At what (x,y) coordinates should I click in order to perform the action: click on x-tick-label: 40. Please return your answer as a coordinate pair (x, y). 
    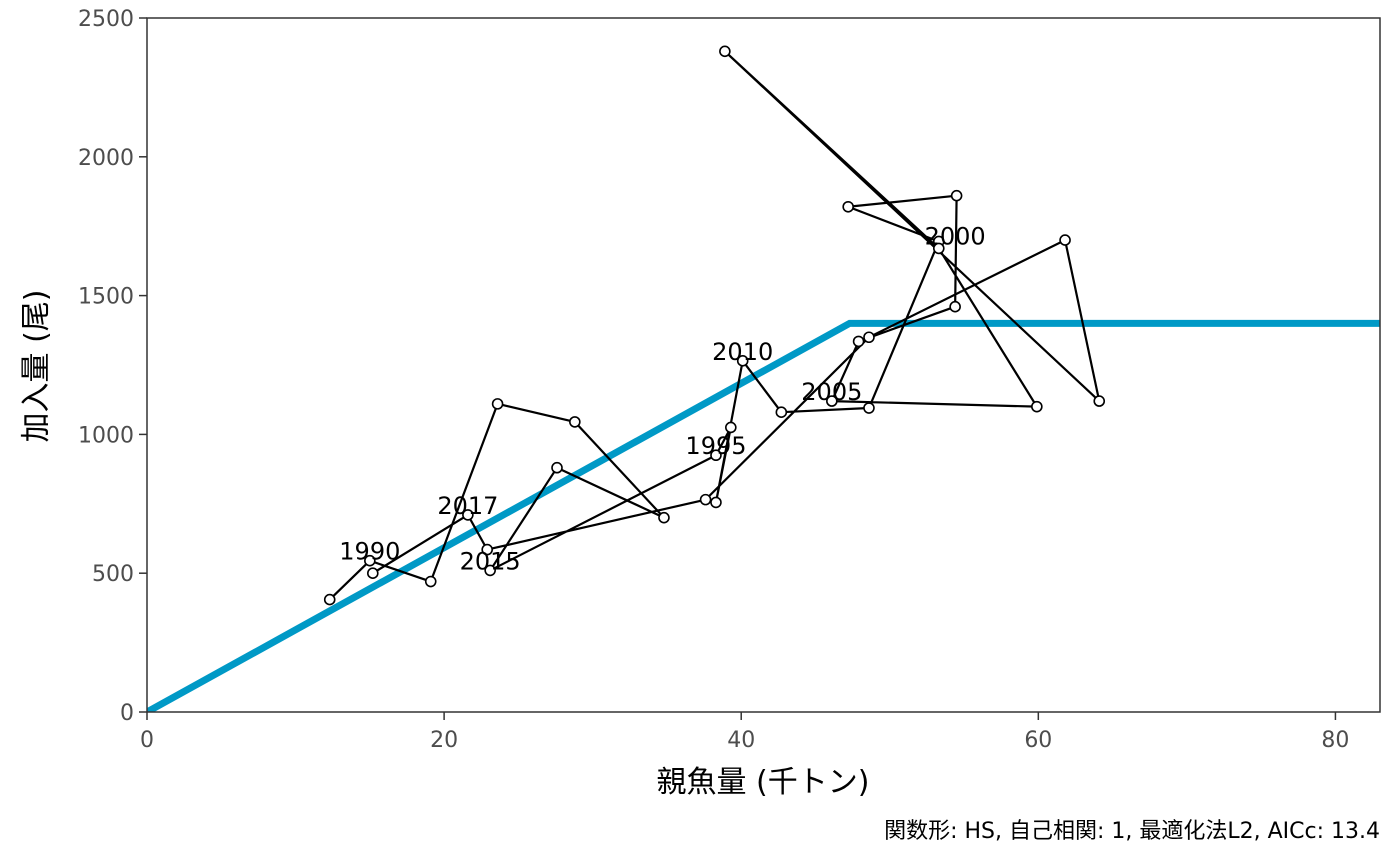
    Looking at the image, I should click on (741, 740).